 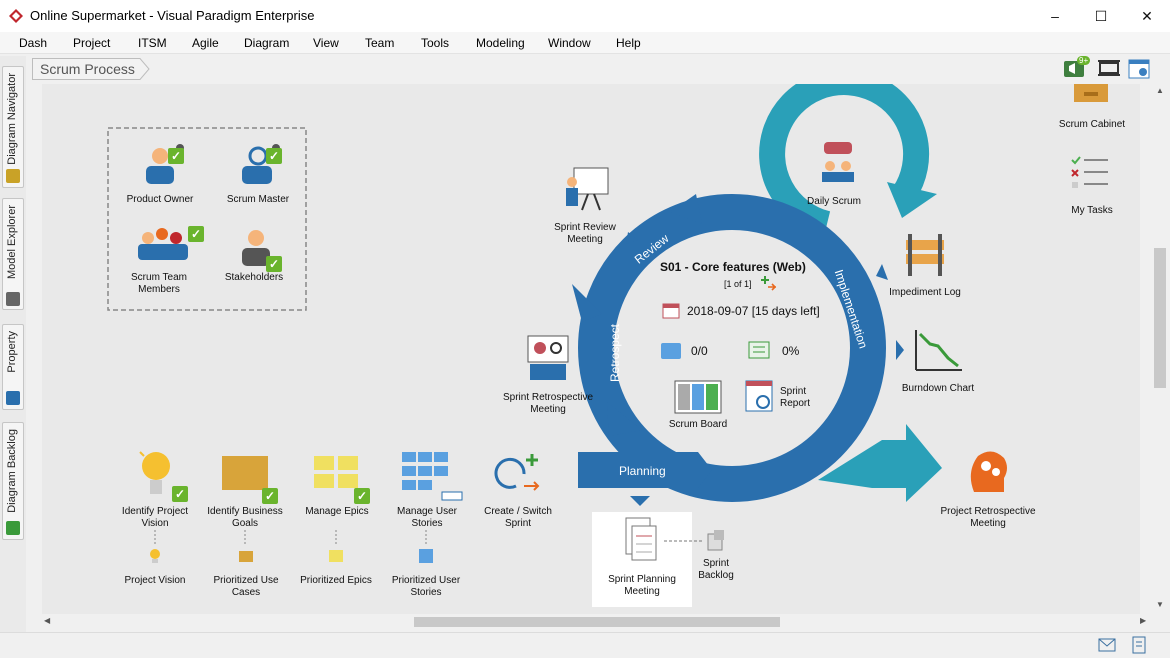 What do you see at coordinates (13, 398) in the screenshot?
I see `property-icon` at bounding box center [13, 398].